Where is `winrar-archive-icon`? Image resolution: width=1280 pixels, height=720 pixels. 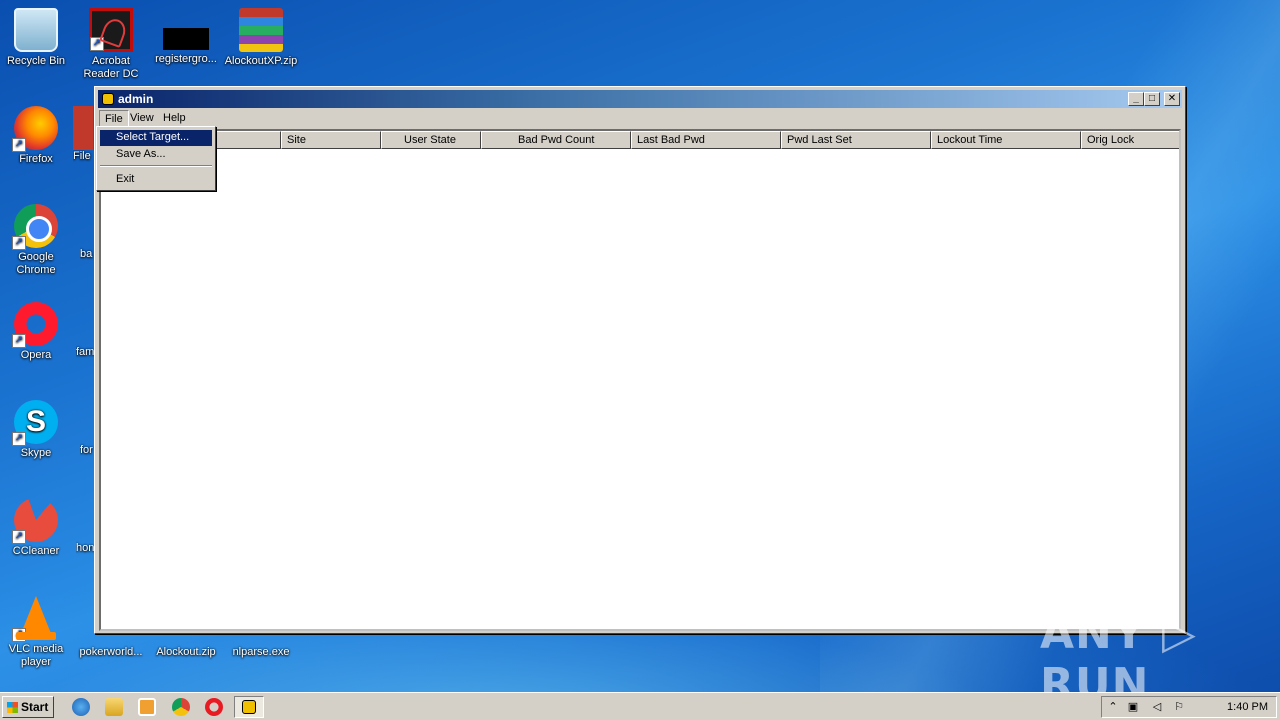
winrar-archive-icon is located at coordinates (261, 30).